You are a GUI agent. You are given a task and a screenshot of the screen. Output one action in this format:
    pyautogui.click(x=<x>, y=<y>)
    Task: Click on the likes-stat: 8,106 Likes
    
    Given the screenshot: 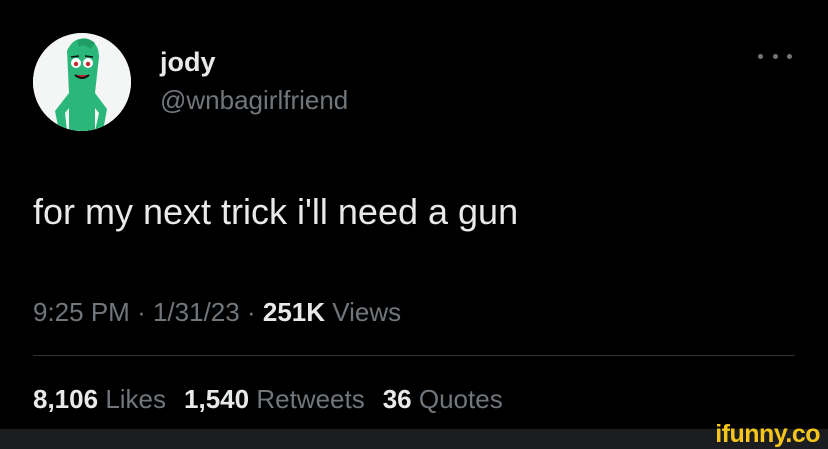 What is the action you would take?
    pyautogui.click(x=99, y=399)
    